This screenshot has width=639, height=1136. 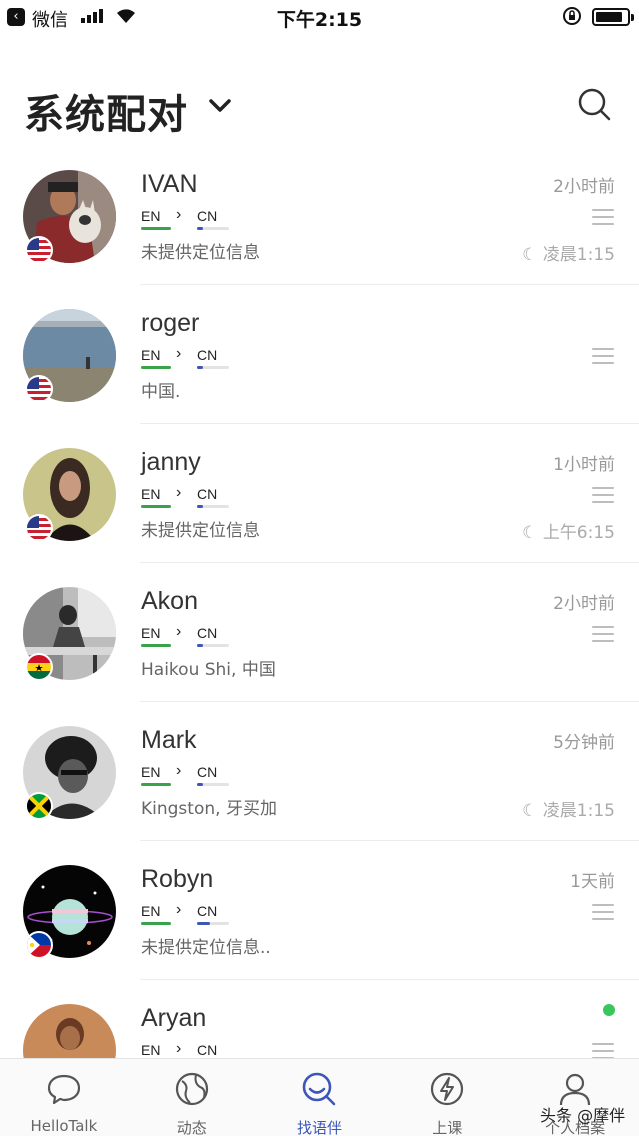 I want to click on status-bar: ‹ 微信 下午2:15, so click(x=319, y=17).